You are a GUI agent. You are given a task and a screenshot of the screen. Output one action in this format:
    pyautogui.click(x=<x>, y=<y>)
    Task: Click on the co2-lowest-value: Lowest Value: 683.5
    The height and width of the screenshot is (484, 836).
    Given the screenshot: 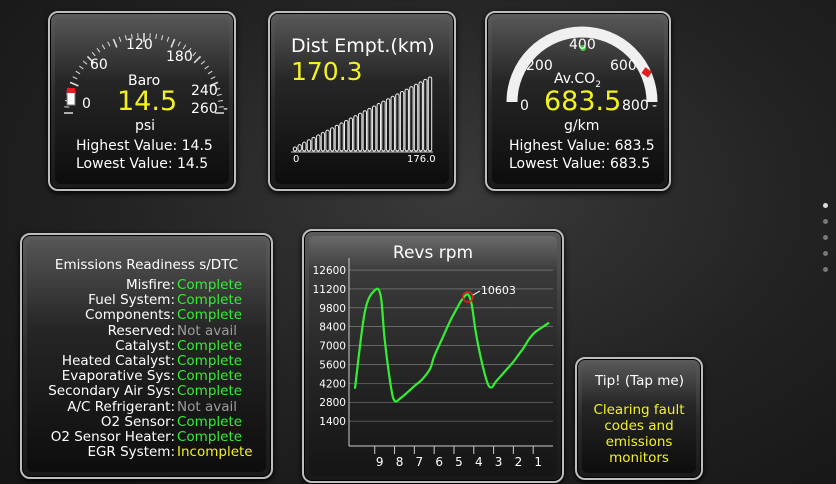 What is the action you would take?
    pyautogui.click(x=580, y=164)
    